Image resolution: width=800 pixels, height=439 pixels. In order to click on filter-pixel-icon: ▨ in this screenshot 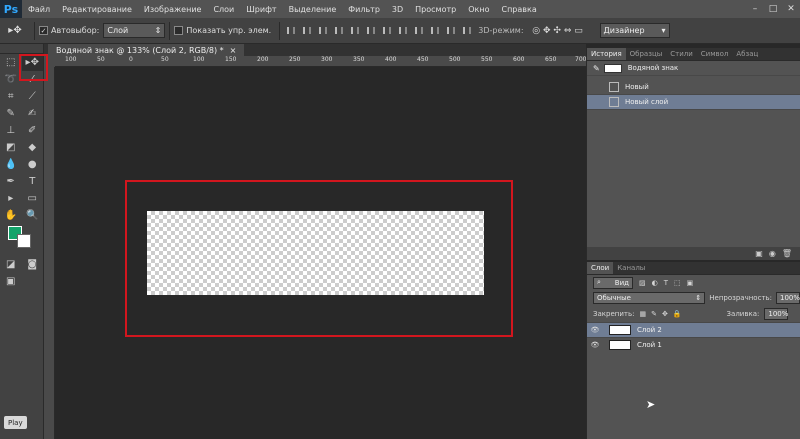, I will do `click(642, 283)`.